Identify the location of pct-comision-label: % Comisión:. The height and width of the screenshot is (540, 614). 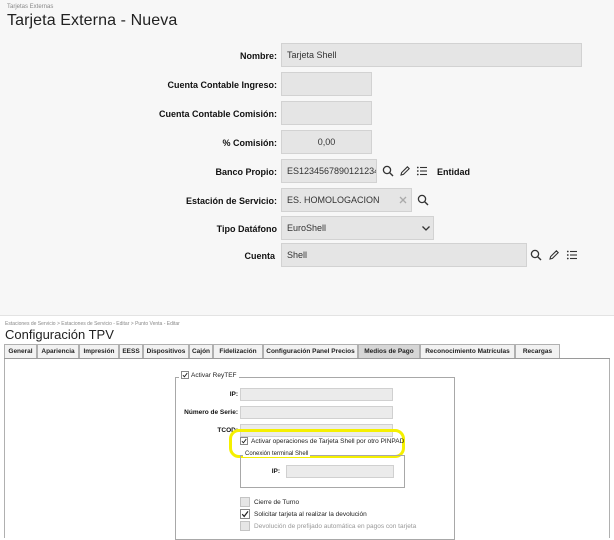
(249, 143).